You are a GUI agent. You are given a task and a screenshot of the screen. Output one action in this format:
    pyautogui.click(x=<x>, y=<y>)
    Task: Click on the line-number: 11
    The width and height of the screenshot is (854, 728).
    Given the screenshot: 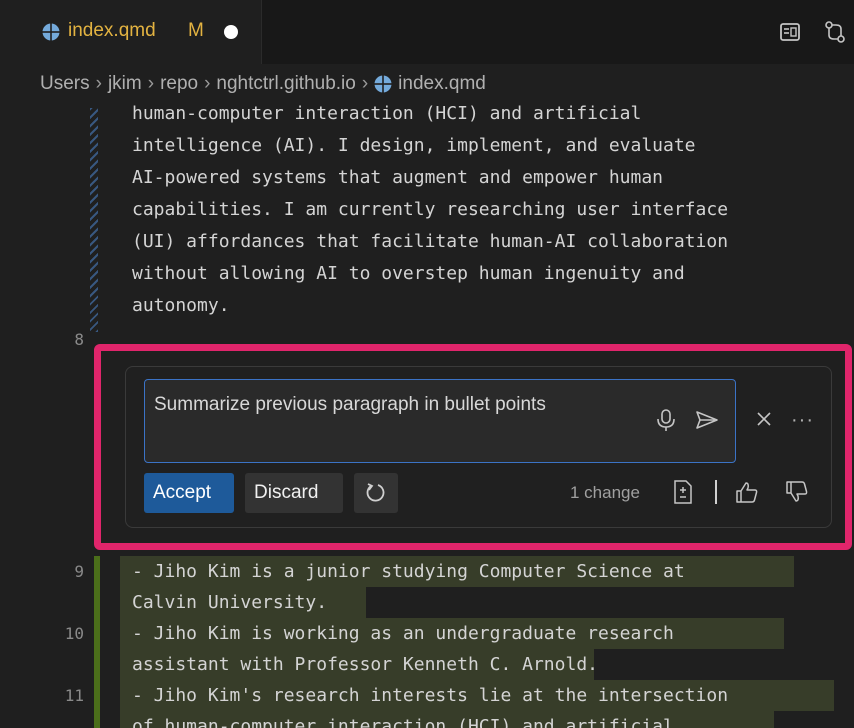 What is the action you would take?
    pyautogui.click(x=74, y=695)
    